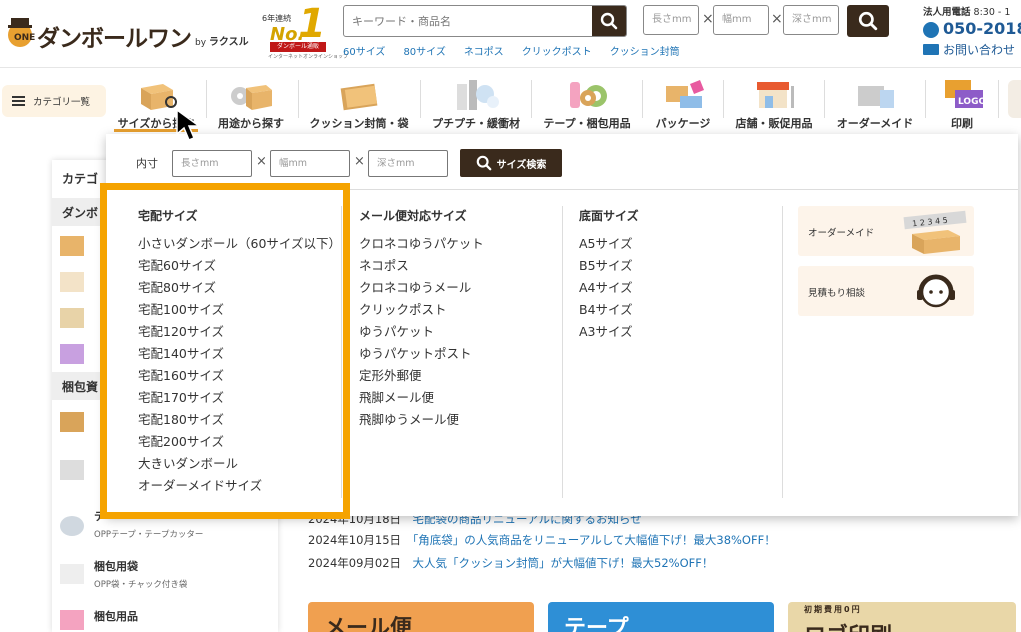 The image size is (1021, 632). Describe the element at coordinates (774, 123) in the screenshot. I see `nav-label: 店舗・販促用品` at that location.